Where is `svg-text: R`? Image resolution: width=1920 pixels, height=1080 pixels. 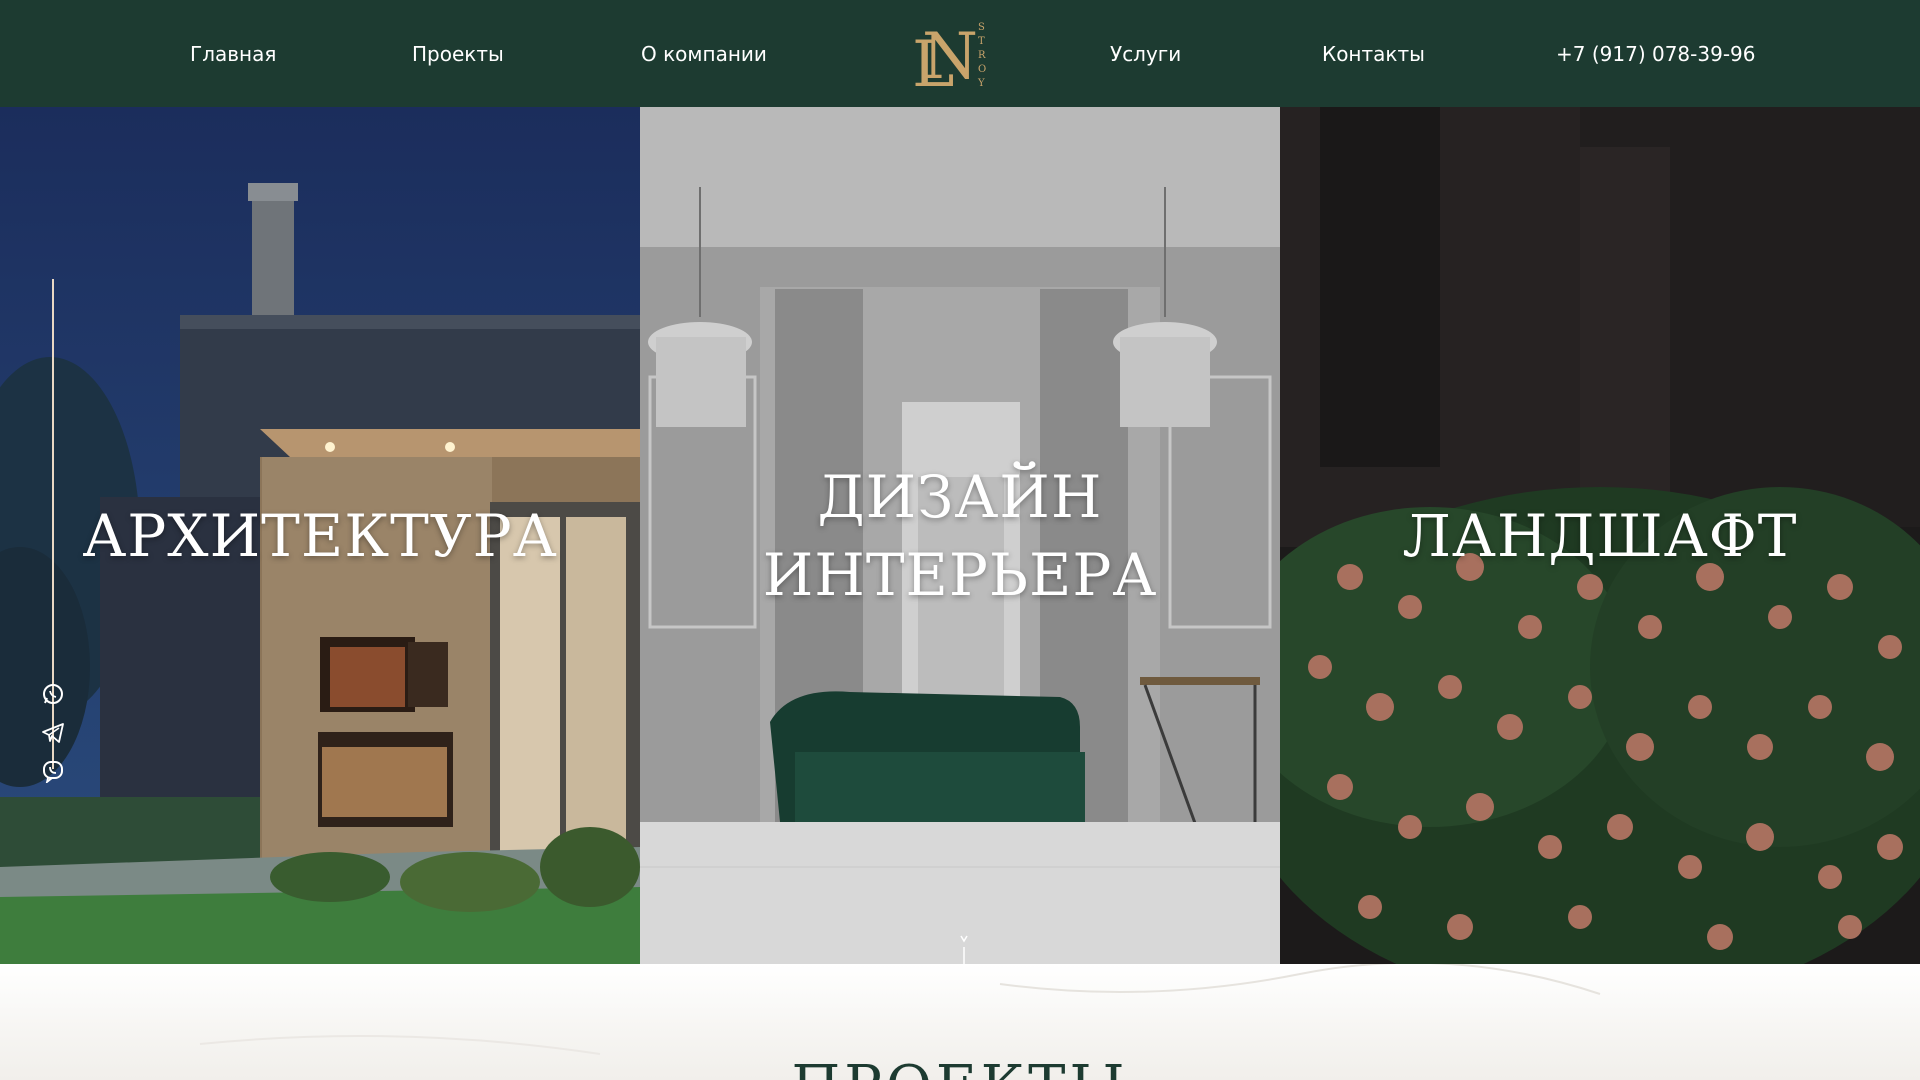
svg-text: R is located at coordinates (982, 55).